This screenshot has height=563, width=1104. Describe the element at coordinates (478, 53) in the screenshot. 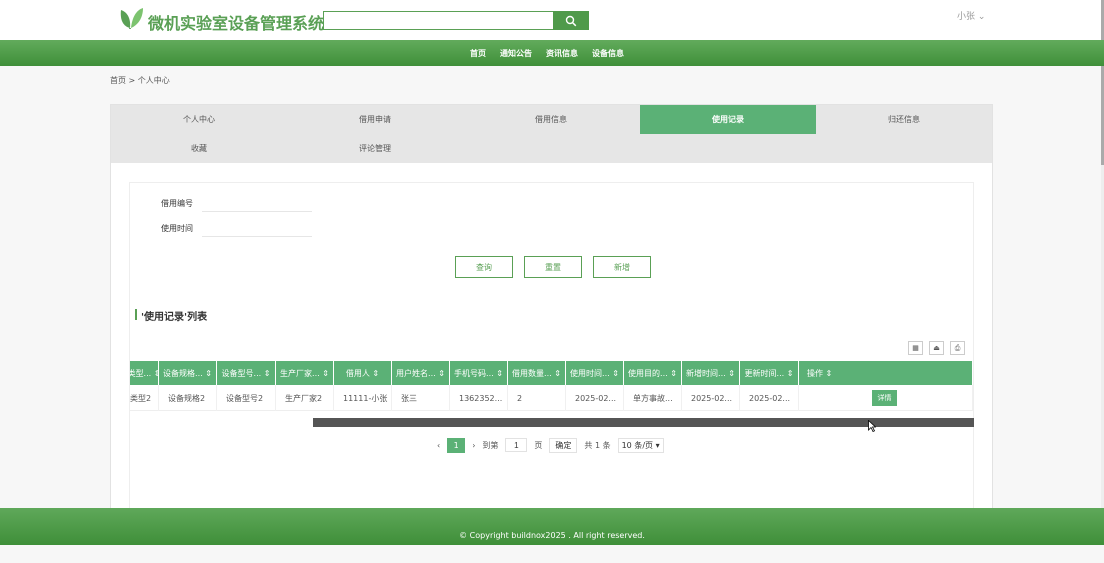

I see `nav-item-home: 首页` at that location.